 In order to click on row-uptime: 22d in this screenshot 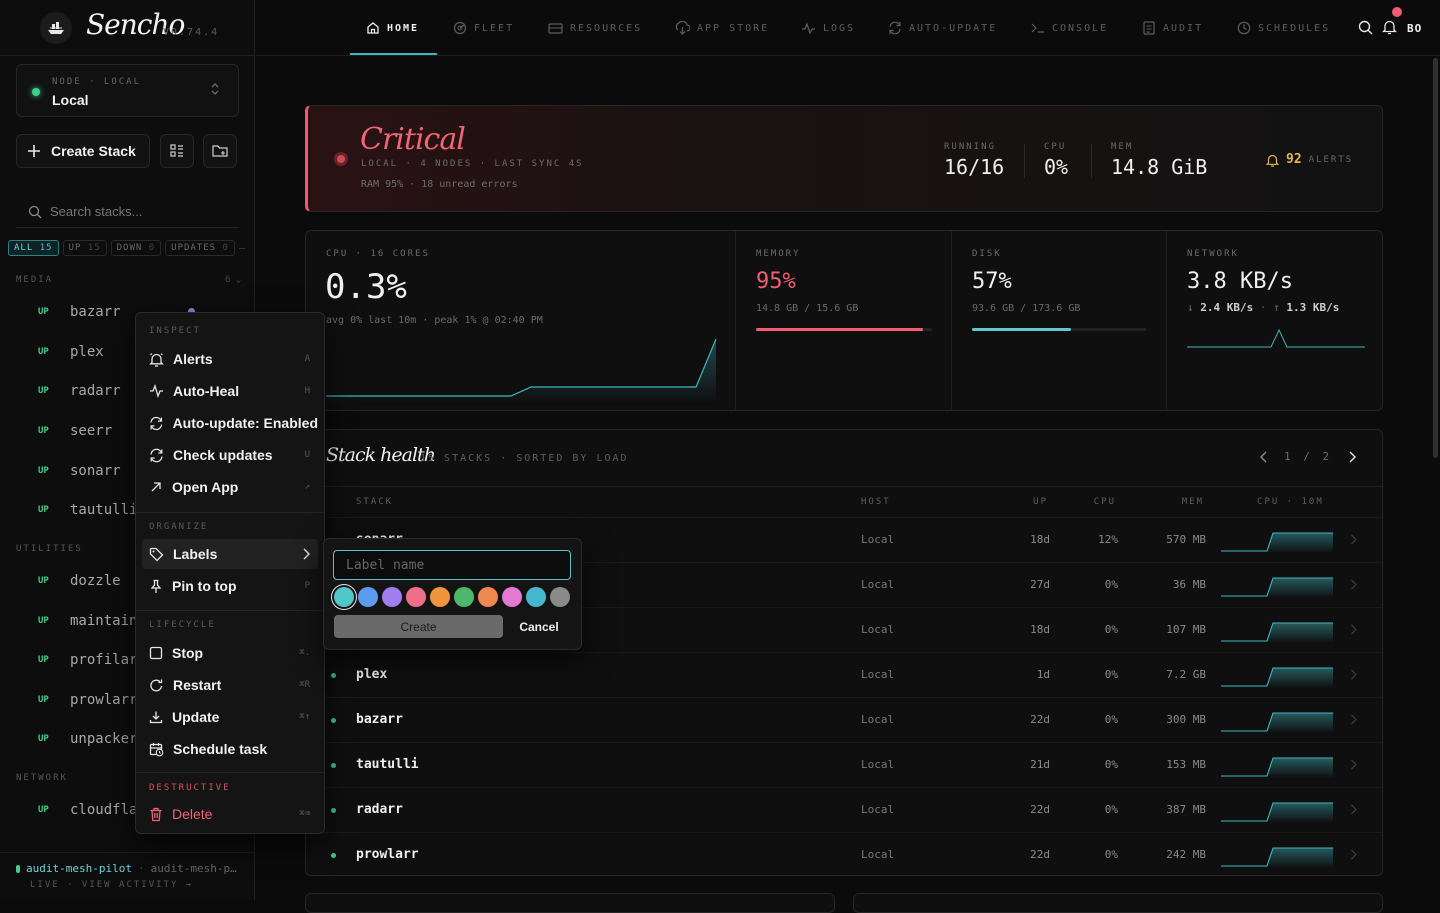, I will do `click(1040, 854)`.